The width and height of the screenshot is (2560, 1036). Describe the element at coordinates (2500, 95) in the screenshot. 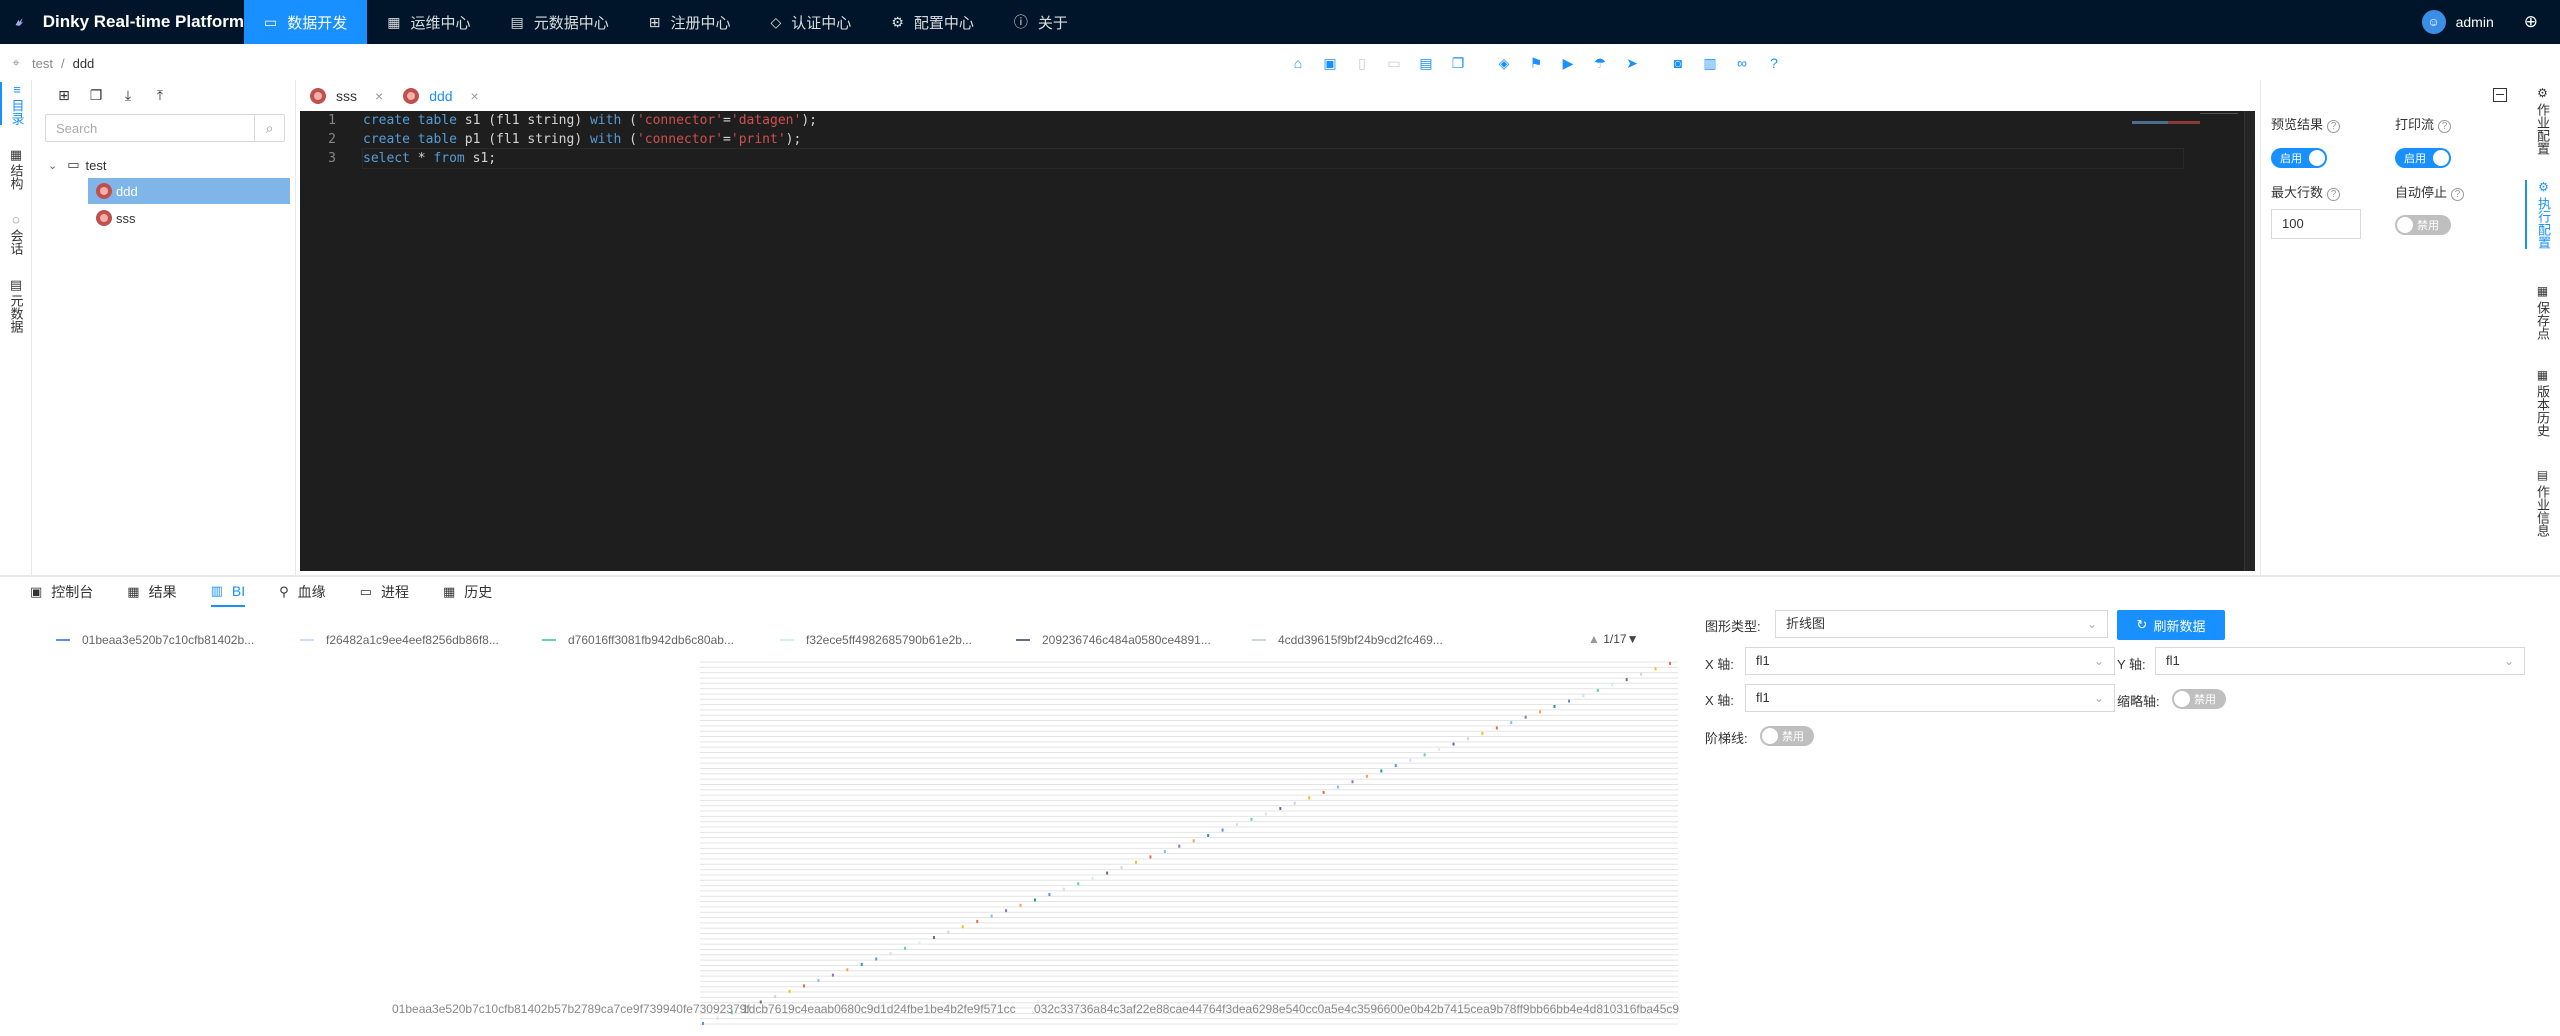

I see `collapse-panel-icon` at that location.